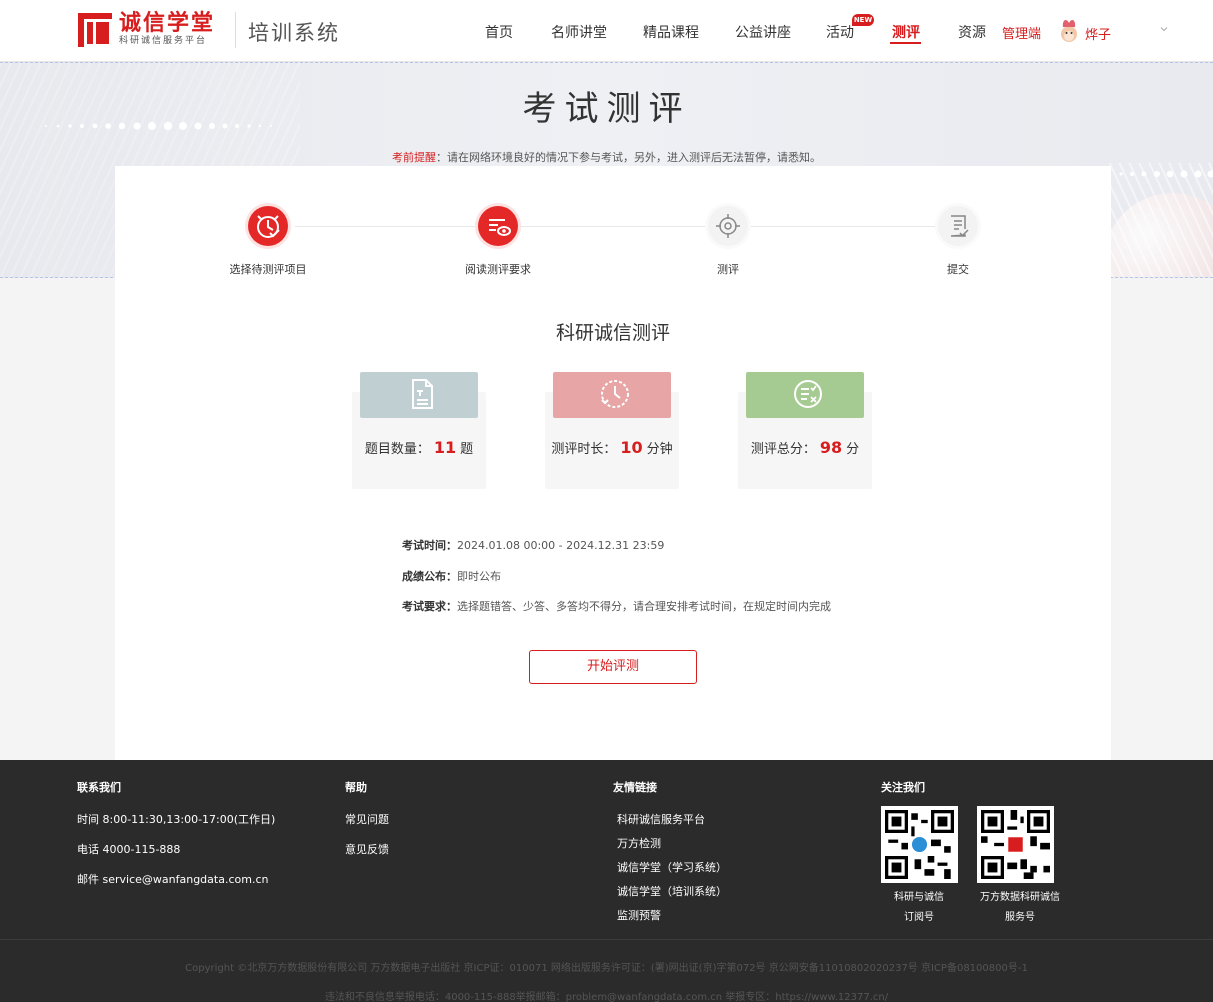  I want to click on banner-title: 考试测评, so click(606, 109).